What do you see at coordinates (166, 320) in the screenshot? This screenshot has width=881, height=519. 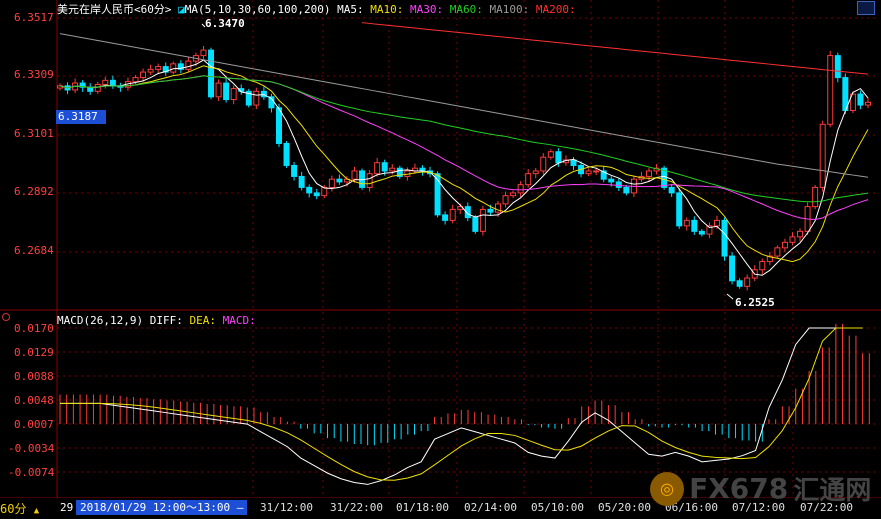 I see `macd-diff-label: DIFF:` at bounding box center [166, 320].